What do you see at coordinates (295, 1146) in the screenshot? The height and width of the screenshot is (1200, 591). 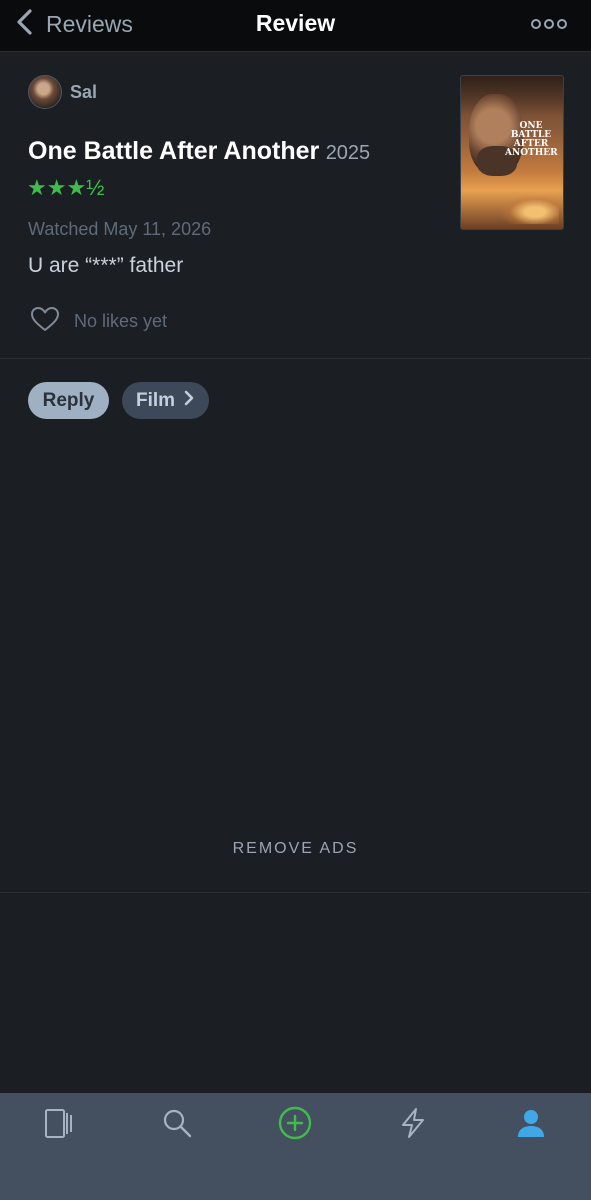 I see `bottom-tab-bar` at bounding box center [295, 1146].